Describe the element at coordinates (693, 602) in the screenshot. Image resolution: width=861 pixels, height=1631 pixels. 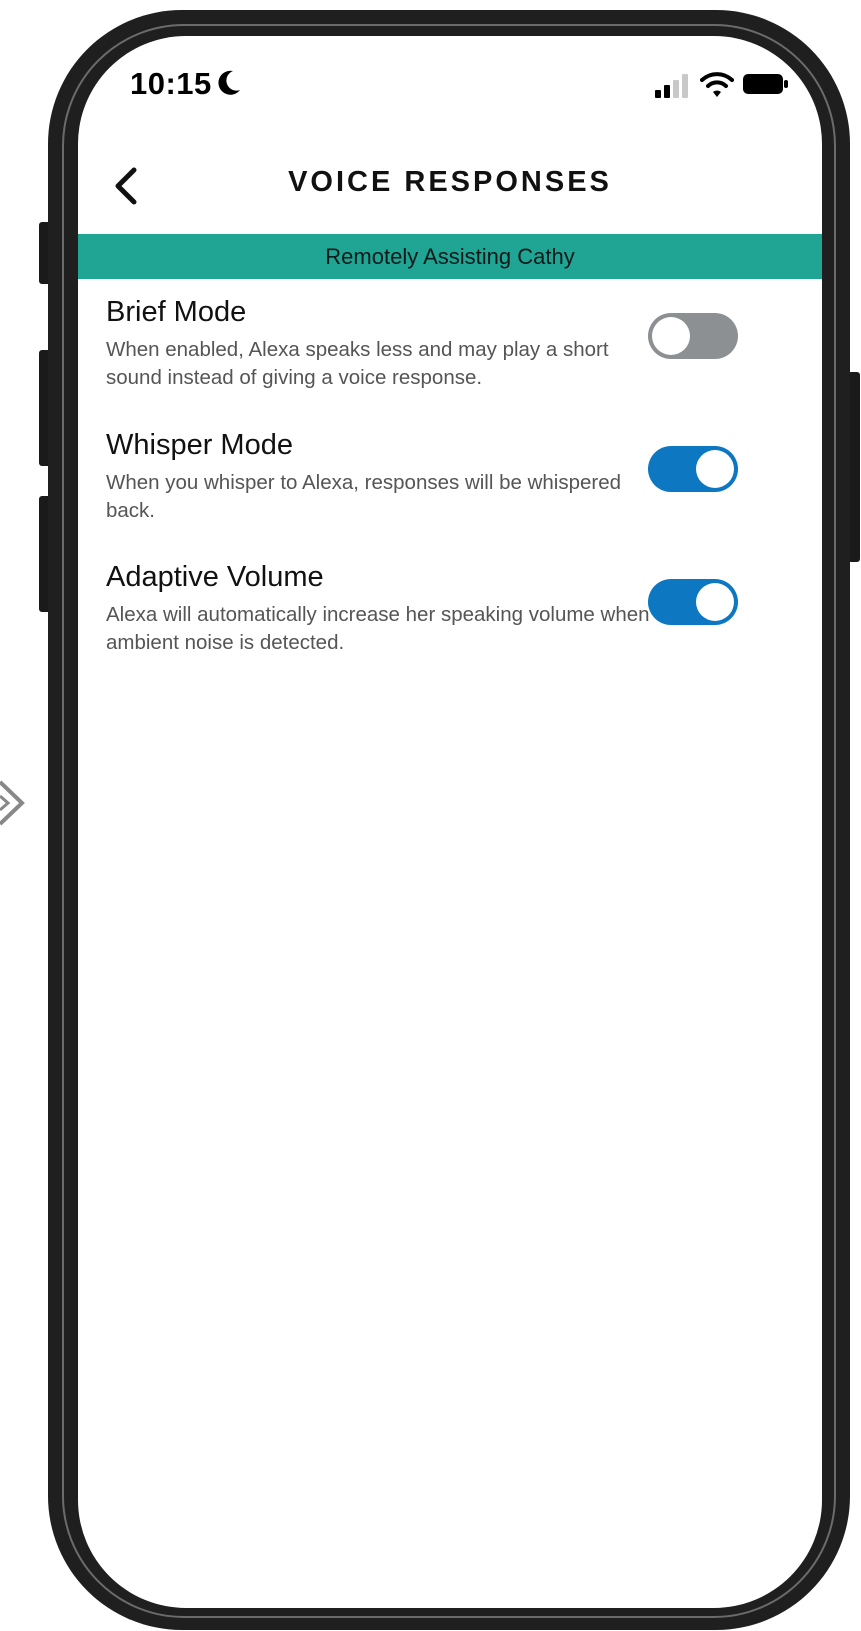
I see `adaptive-volume-toggle` at that location.